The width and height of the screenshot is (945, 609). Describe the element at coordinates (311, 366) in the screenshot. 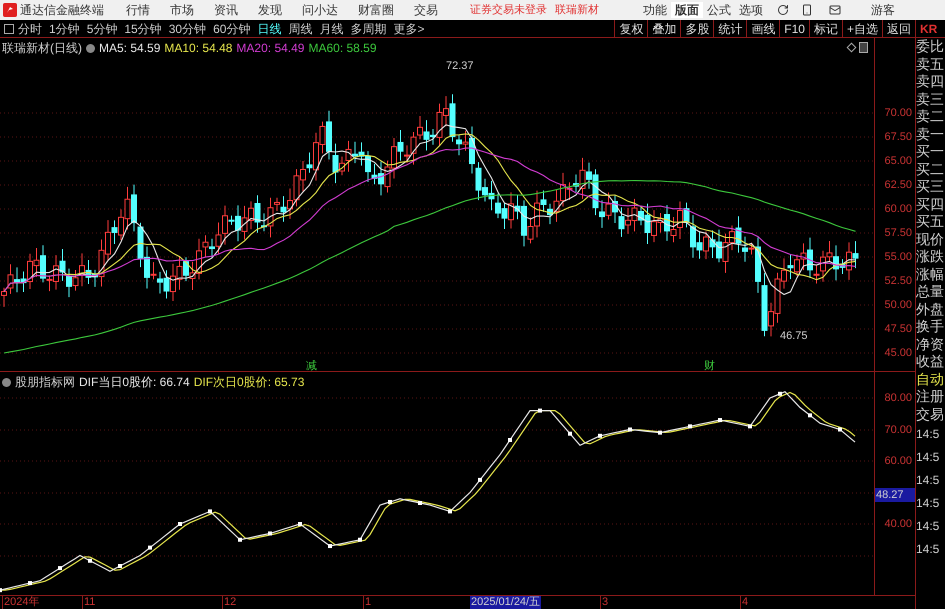

I see `event-marker: 减` at that location.